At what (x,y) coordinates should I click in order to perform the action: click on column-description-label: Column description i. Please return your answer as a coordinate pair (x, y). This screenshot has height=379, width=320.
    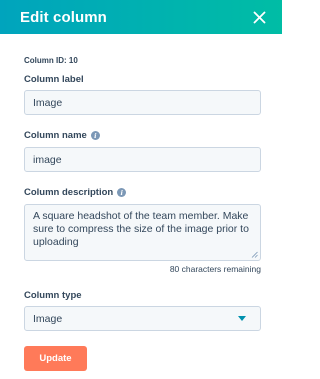
    Looking at the image, I should click on (75, 192).